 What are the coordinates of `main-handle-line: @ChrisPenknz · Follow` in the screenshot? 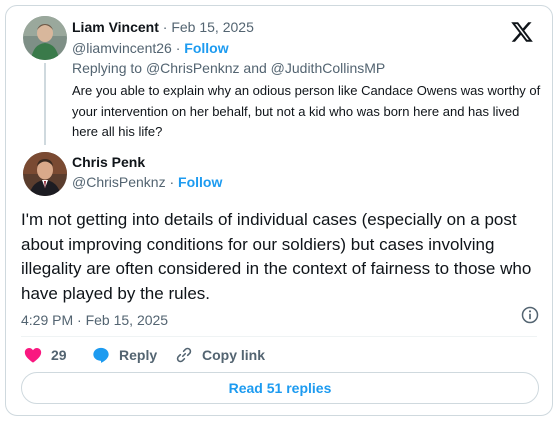 It's located at (147, 182).